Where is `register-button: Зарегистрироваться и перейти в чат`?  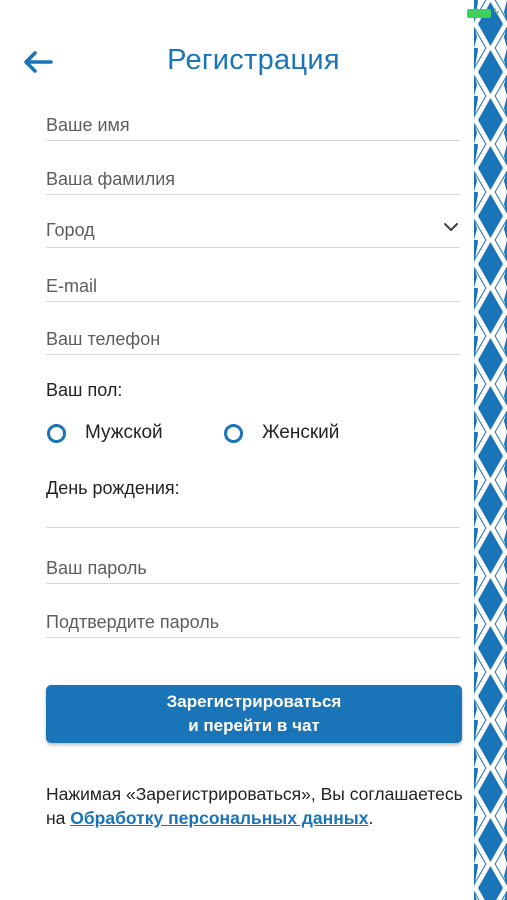
register-button: Зарегистрироваться и перейти в чат is located at coordinates (254, 714).